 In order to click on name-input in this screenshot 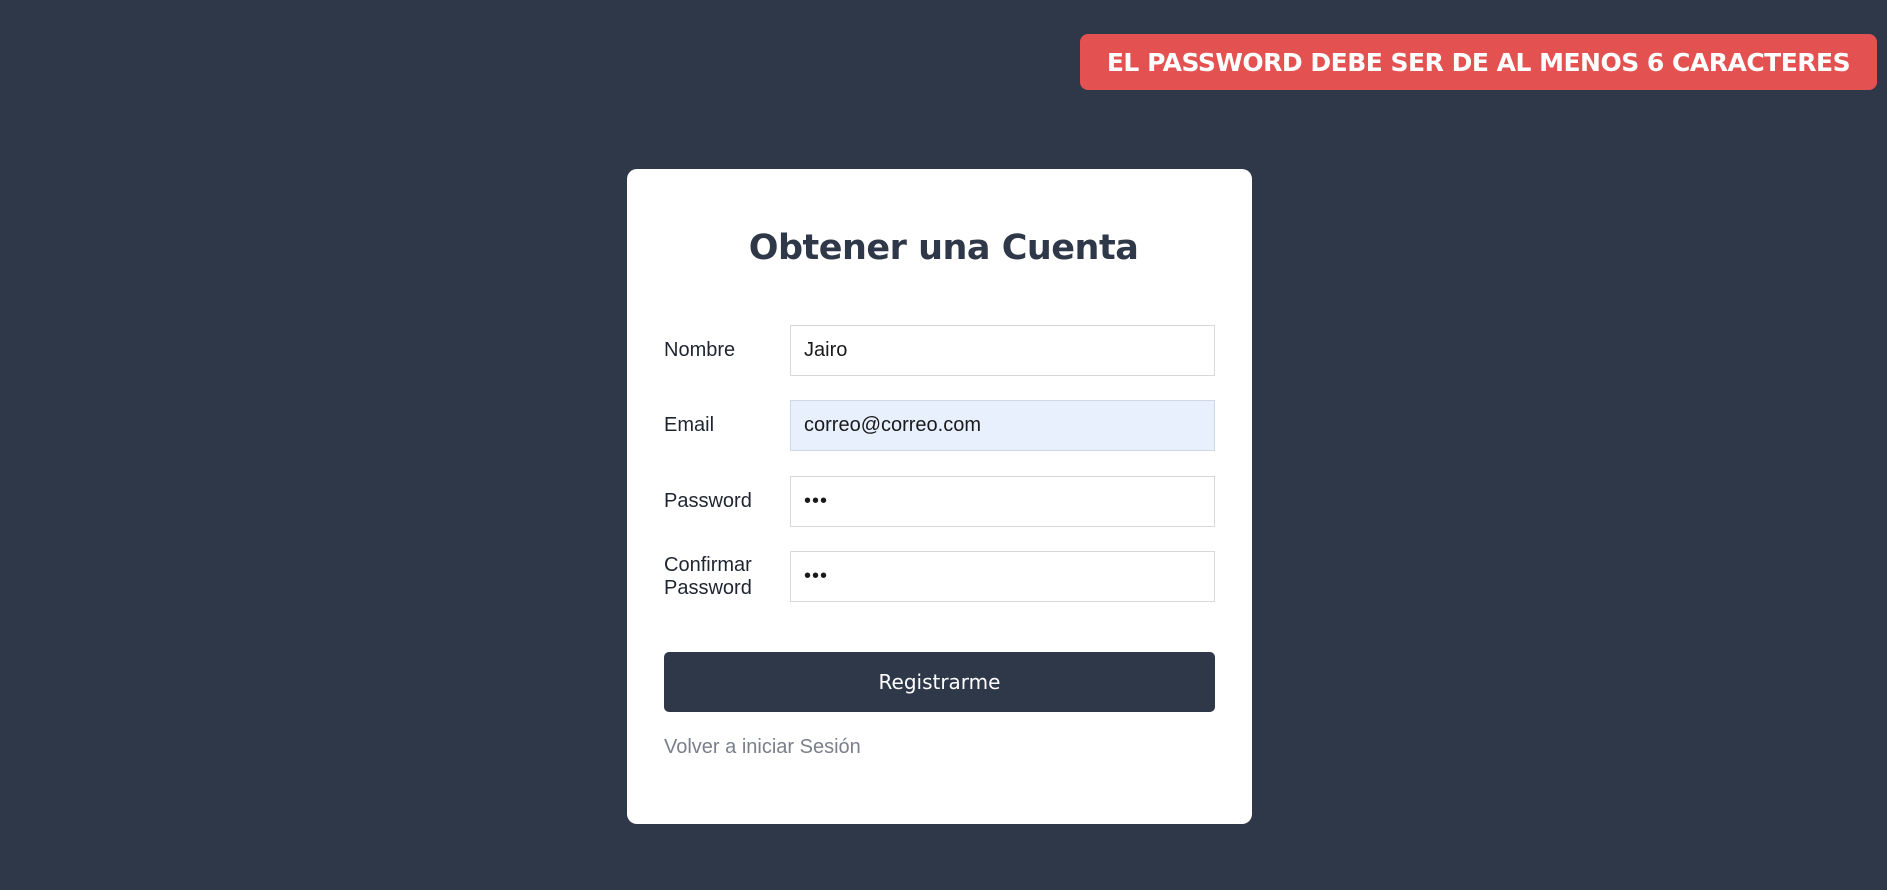, I will do `click(1002, 350)`.